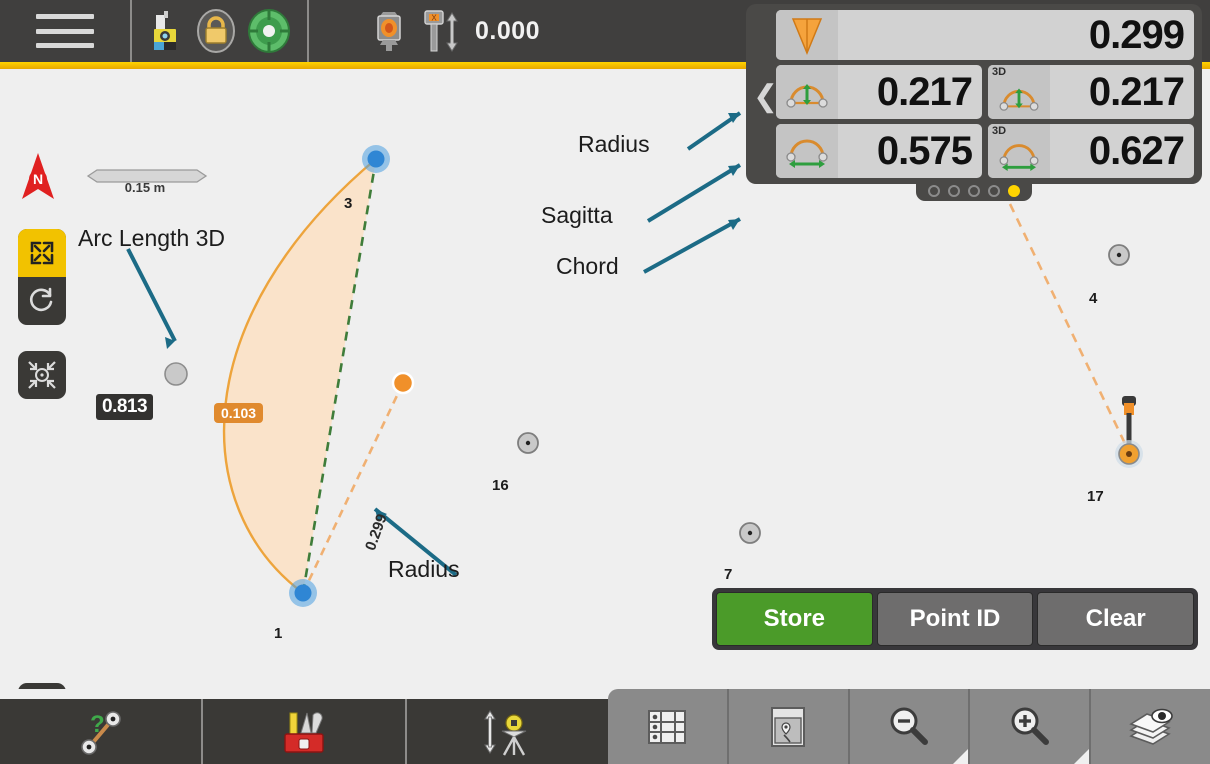 The height and width of the screenshot is (764, 1210). I want to click on annotation-arc-length-3d: Arc Length 3D, so click(152, 238).